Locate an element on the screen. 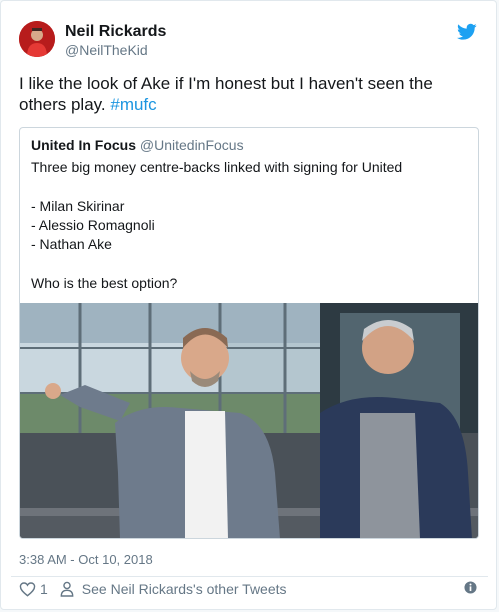 This screenshot has width=499, height=612. quoted-line: - Milan Skirinar is located at coordinates (78, 206).